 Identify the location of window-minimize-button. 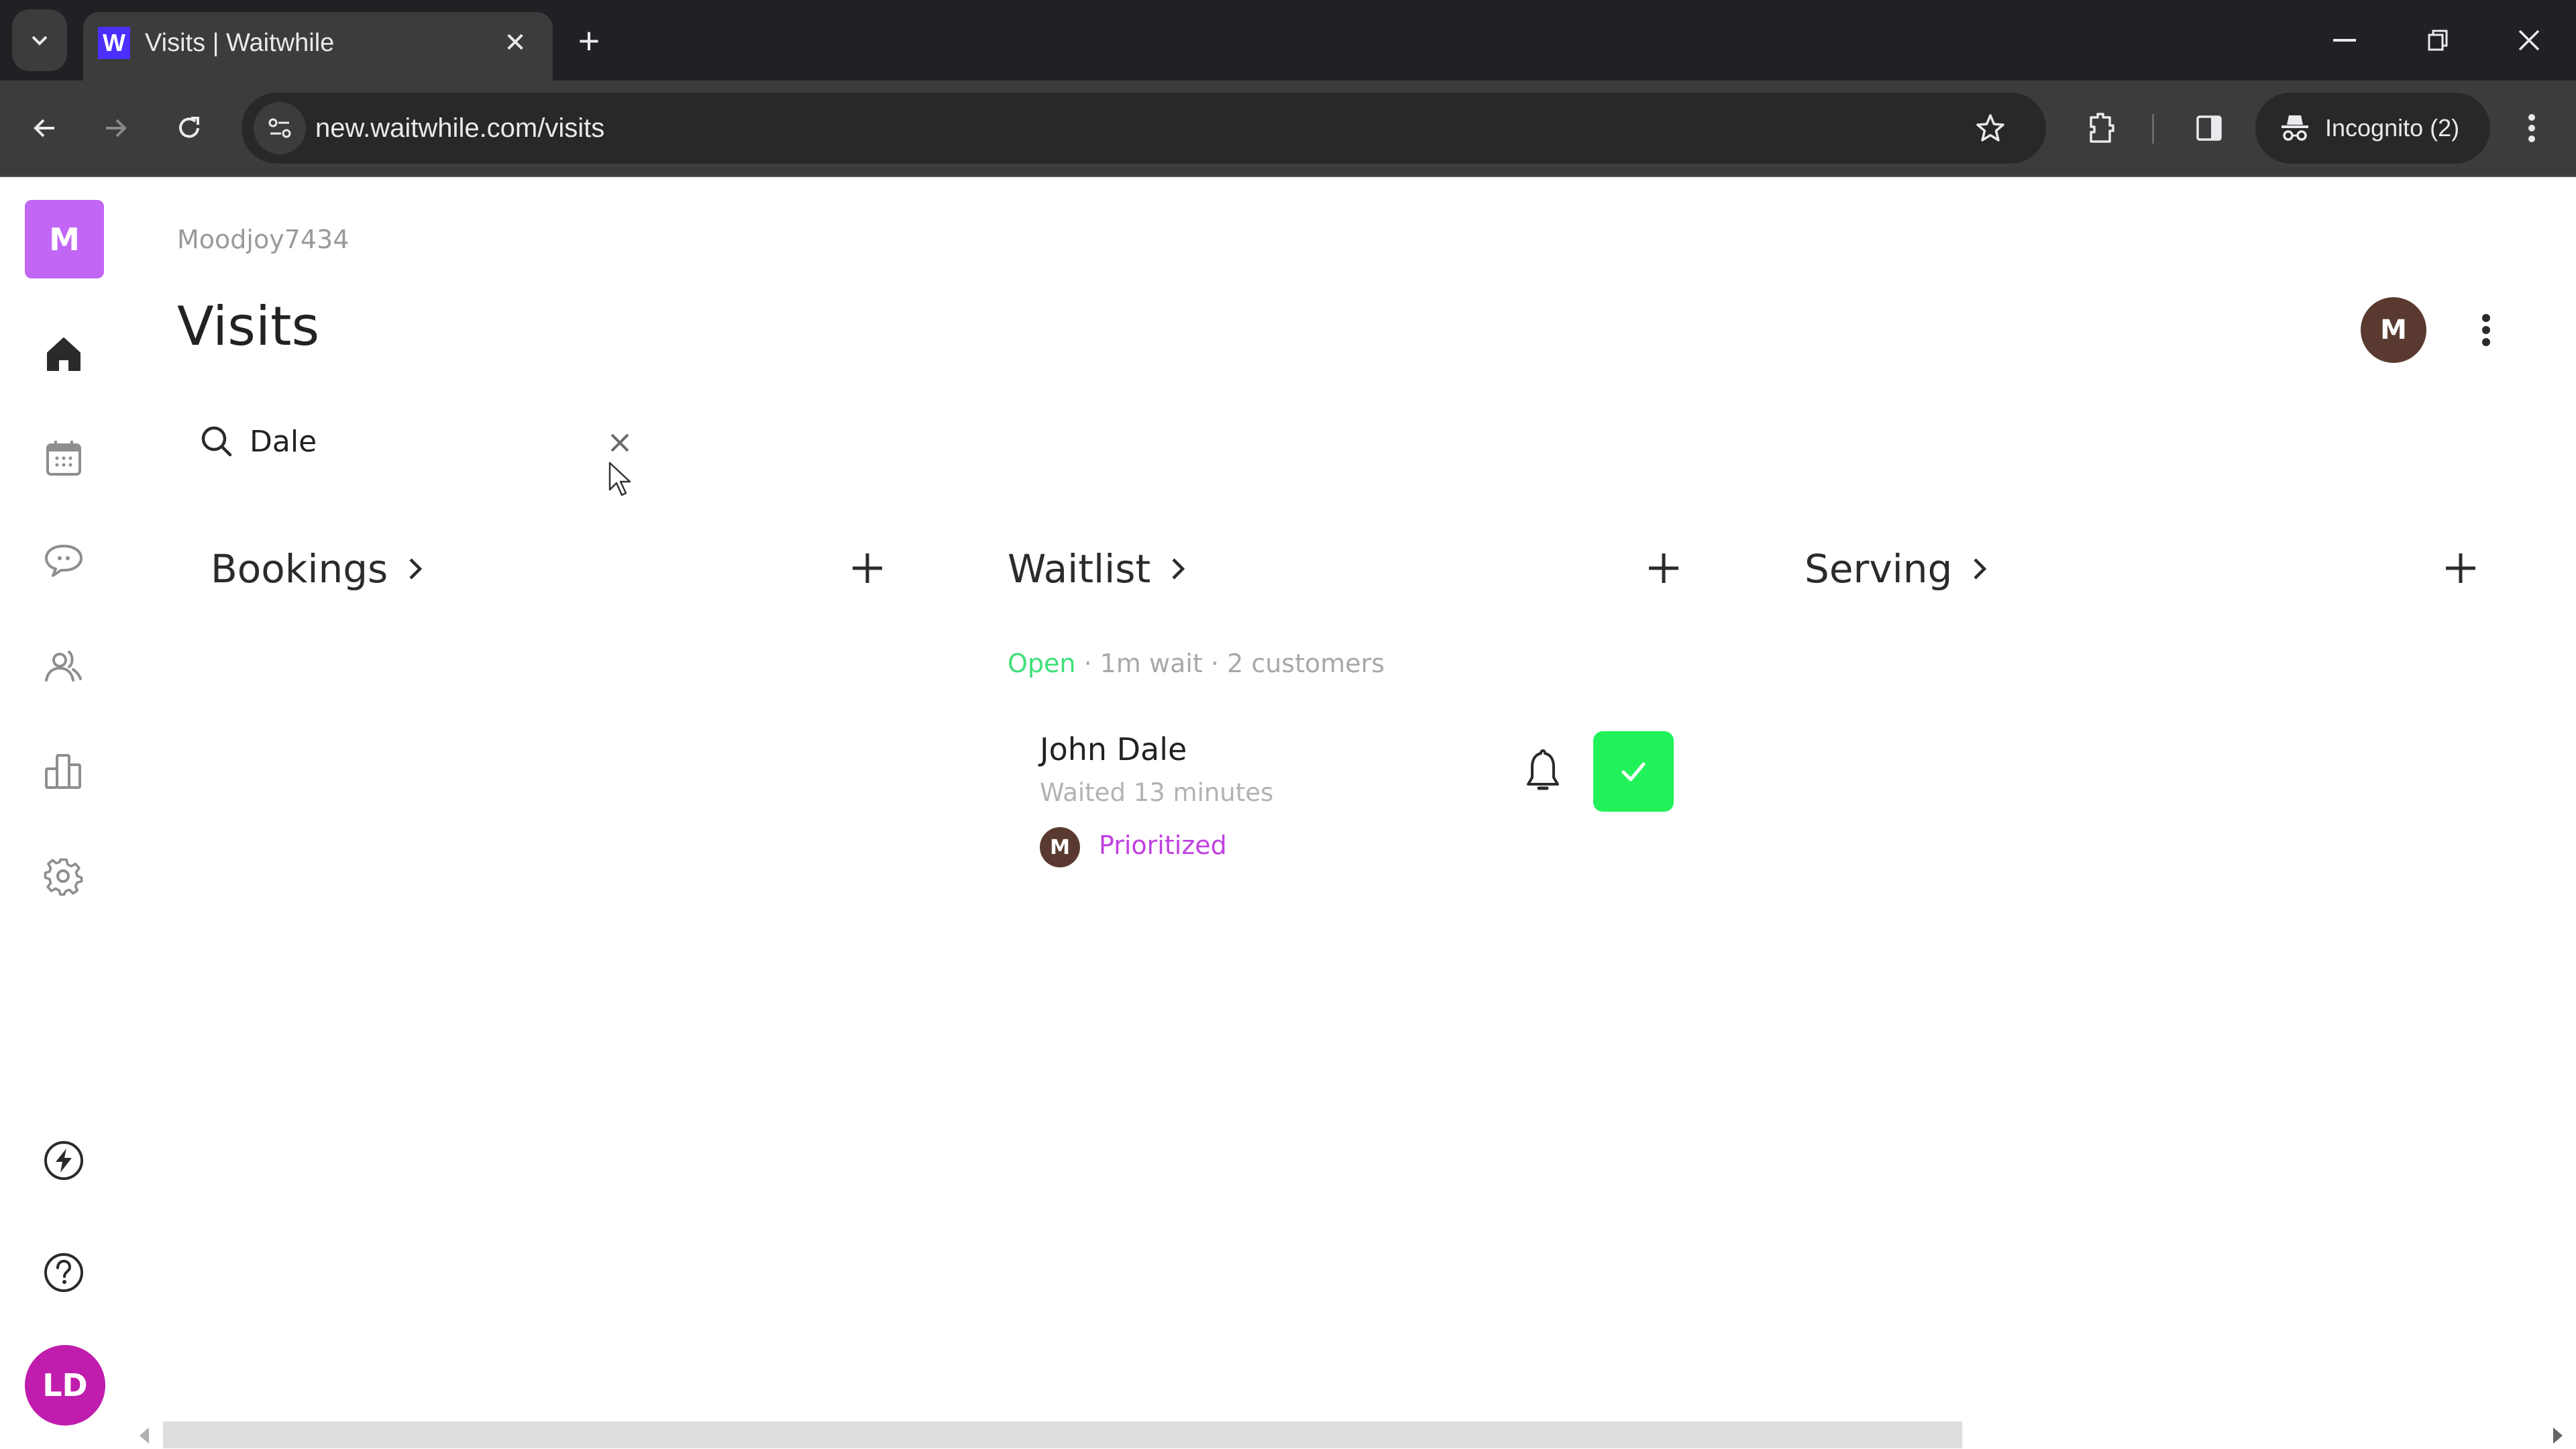
(2344, 40).